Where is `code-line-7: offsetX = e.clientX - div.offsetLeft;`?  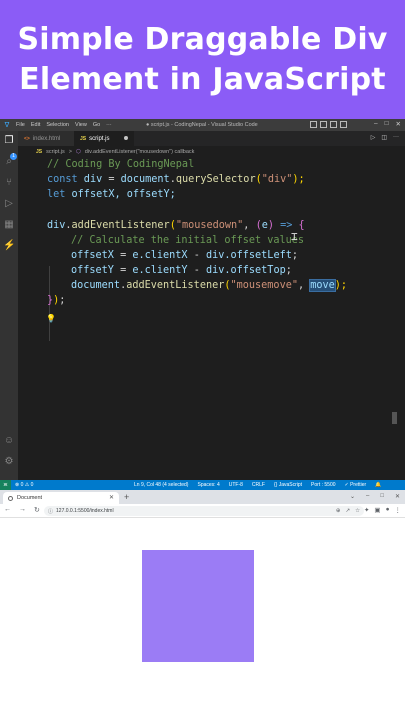
code-line-7: offsetX = e.clientX - div.offsetLeft; is located at coordinates (184, 255).